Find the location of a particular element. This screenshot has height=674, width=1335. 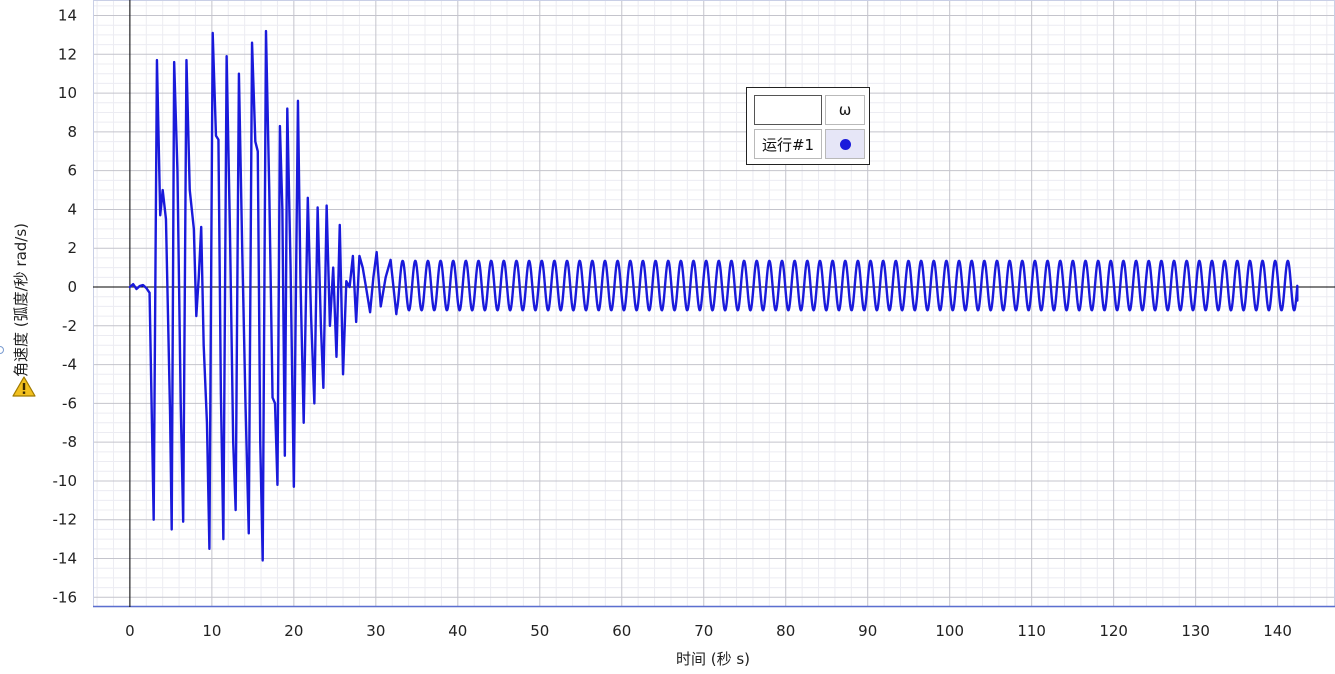

x-tick-label: 10 is located at coordinates (211, 631).